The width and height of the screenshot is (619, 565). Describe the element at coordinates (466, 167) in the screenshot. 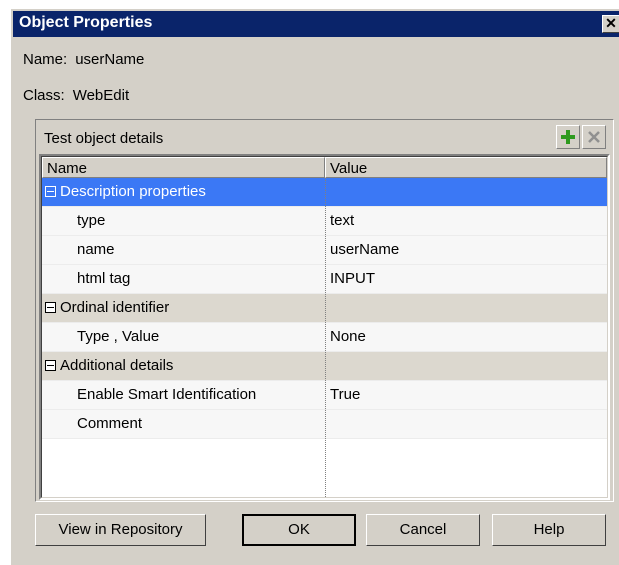

I see `column-header-value: Value` at that location.